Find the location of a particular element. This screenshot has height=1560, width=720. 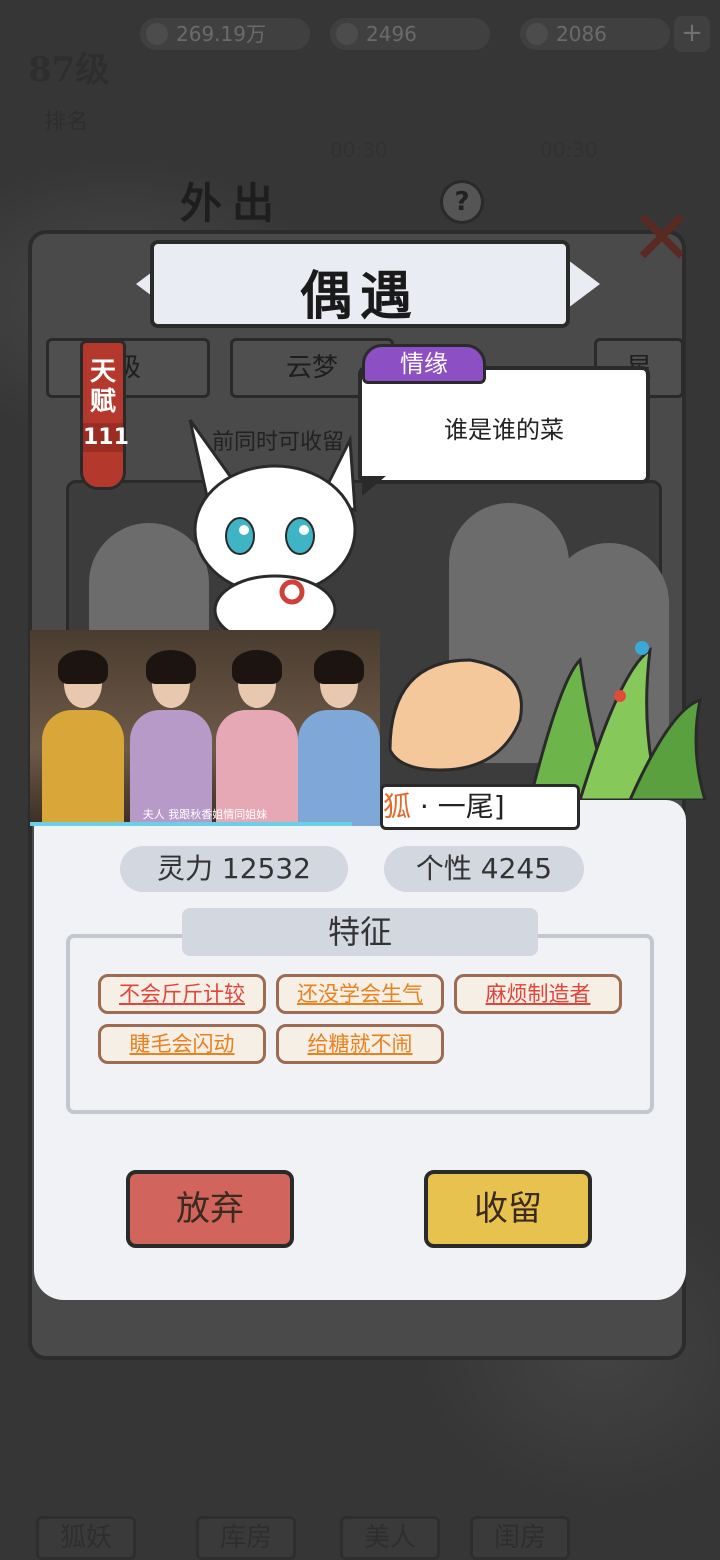

speech-text: 谁是谁的菜 is located at coordinates (504, 430).